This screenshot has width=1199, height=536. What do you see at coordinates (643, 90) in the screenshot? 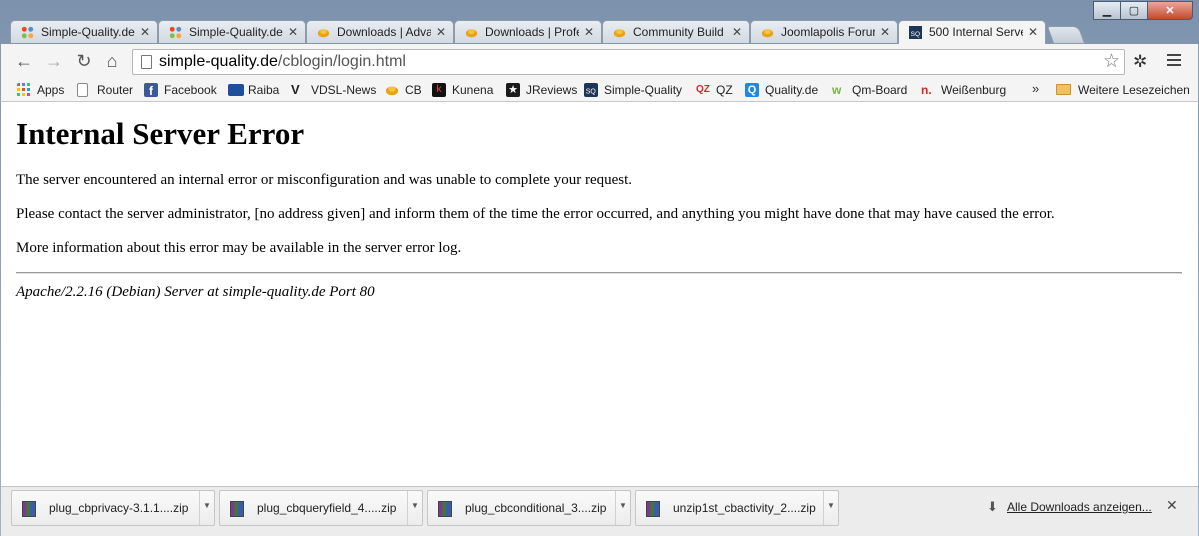
I see `bookmark-label: Simple-Quality` at bounding box center [643, 90].